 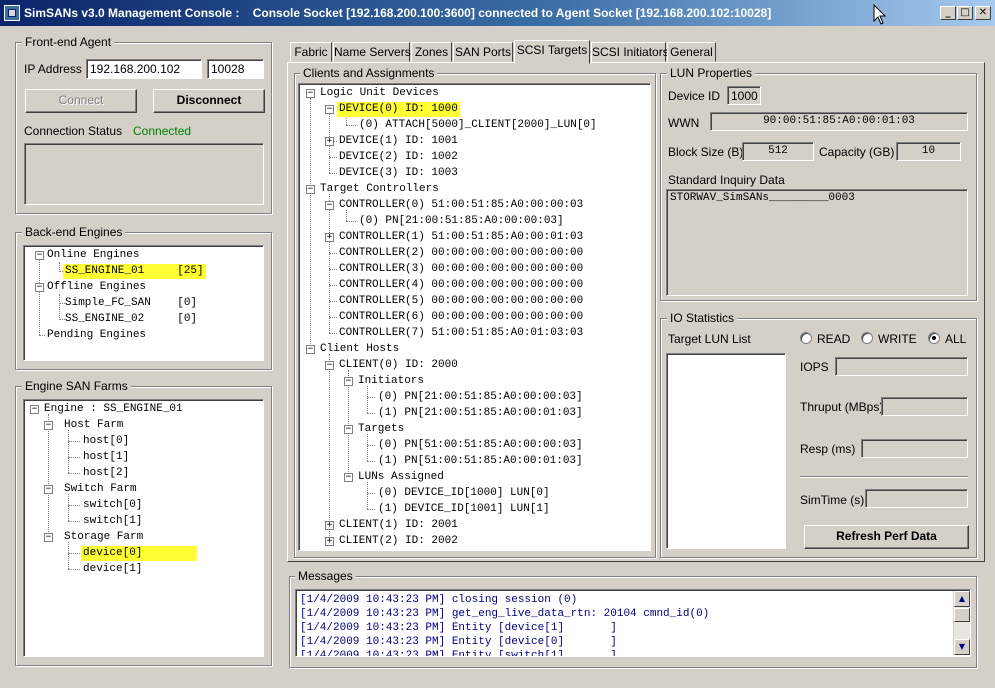 I want to click on tree-node-switch-farm: Switch Farm, so click(x=100, y=489).